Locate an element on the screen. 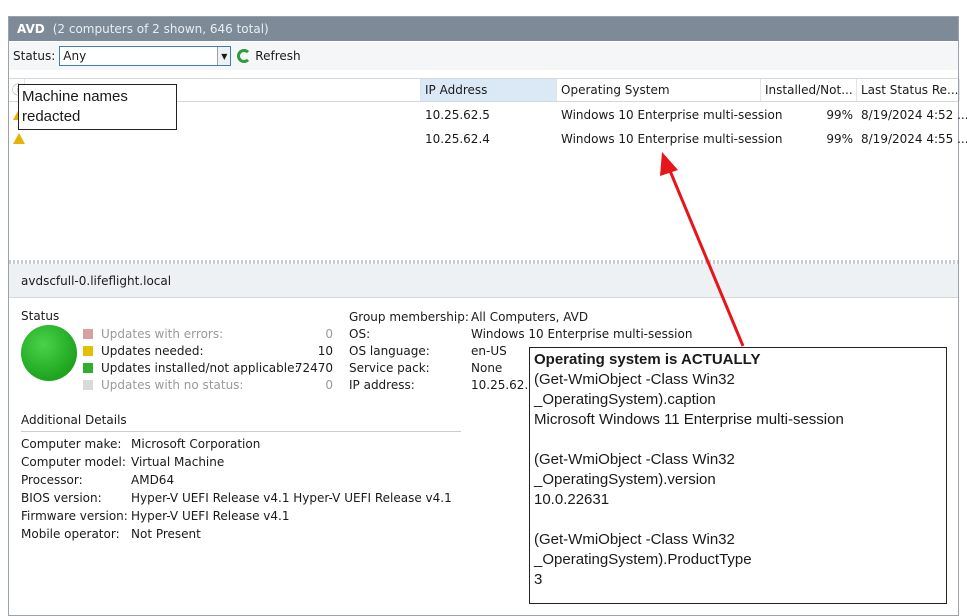 The height and width of the screenshot is (616, 967). annotation-arrow is located at coordinates (702, 249).